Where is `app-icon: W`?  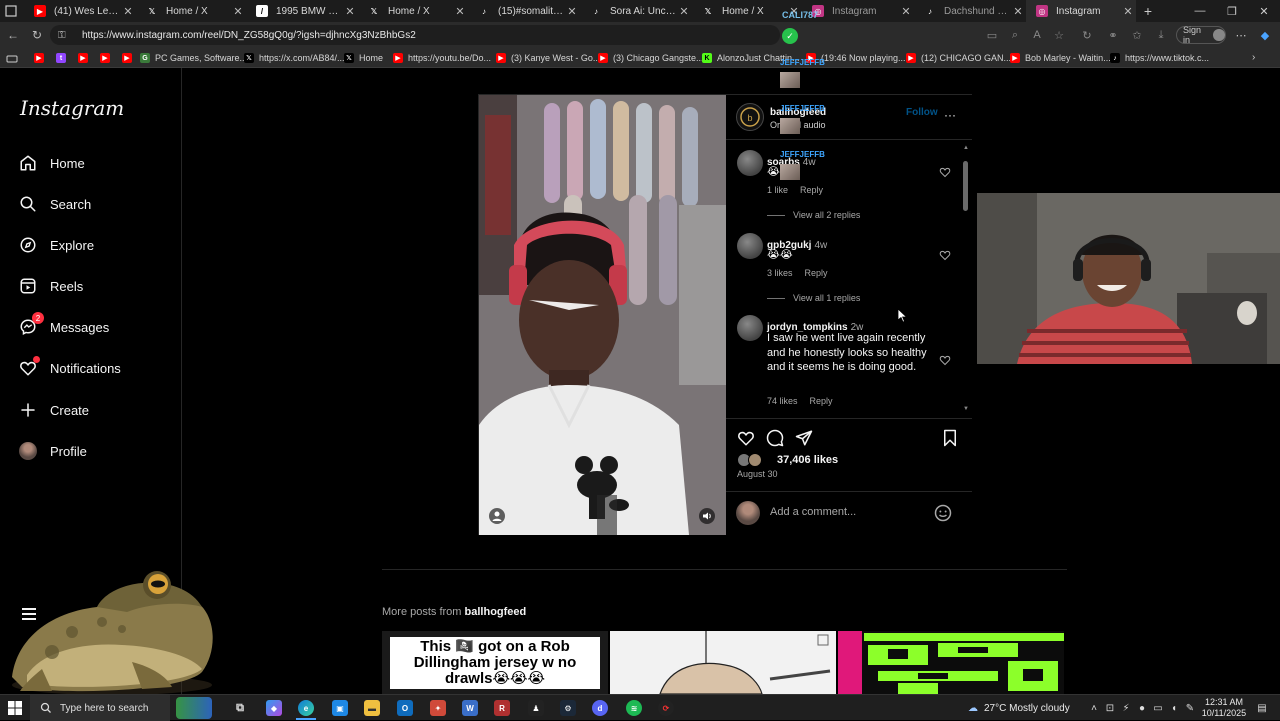
app-icon: W is located at coordinates (470, 708).